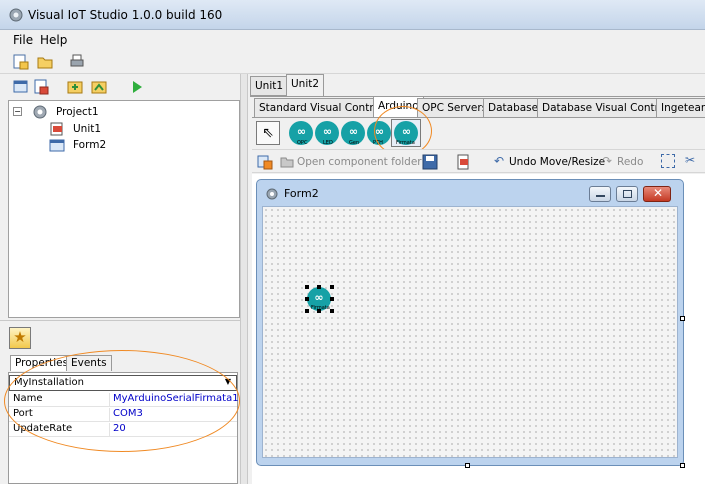 This screenshot has height=484, width=705. I want to click on pointer-arrow-icon: ⇖, so click(268, 133).